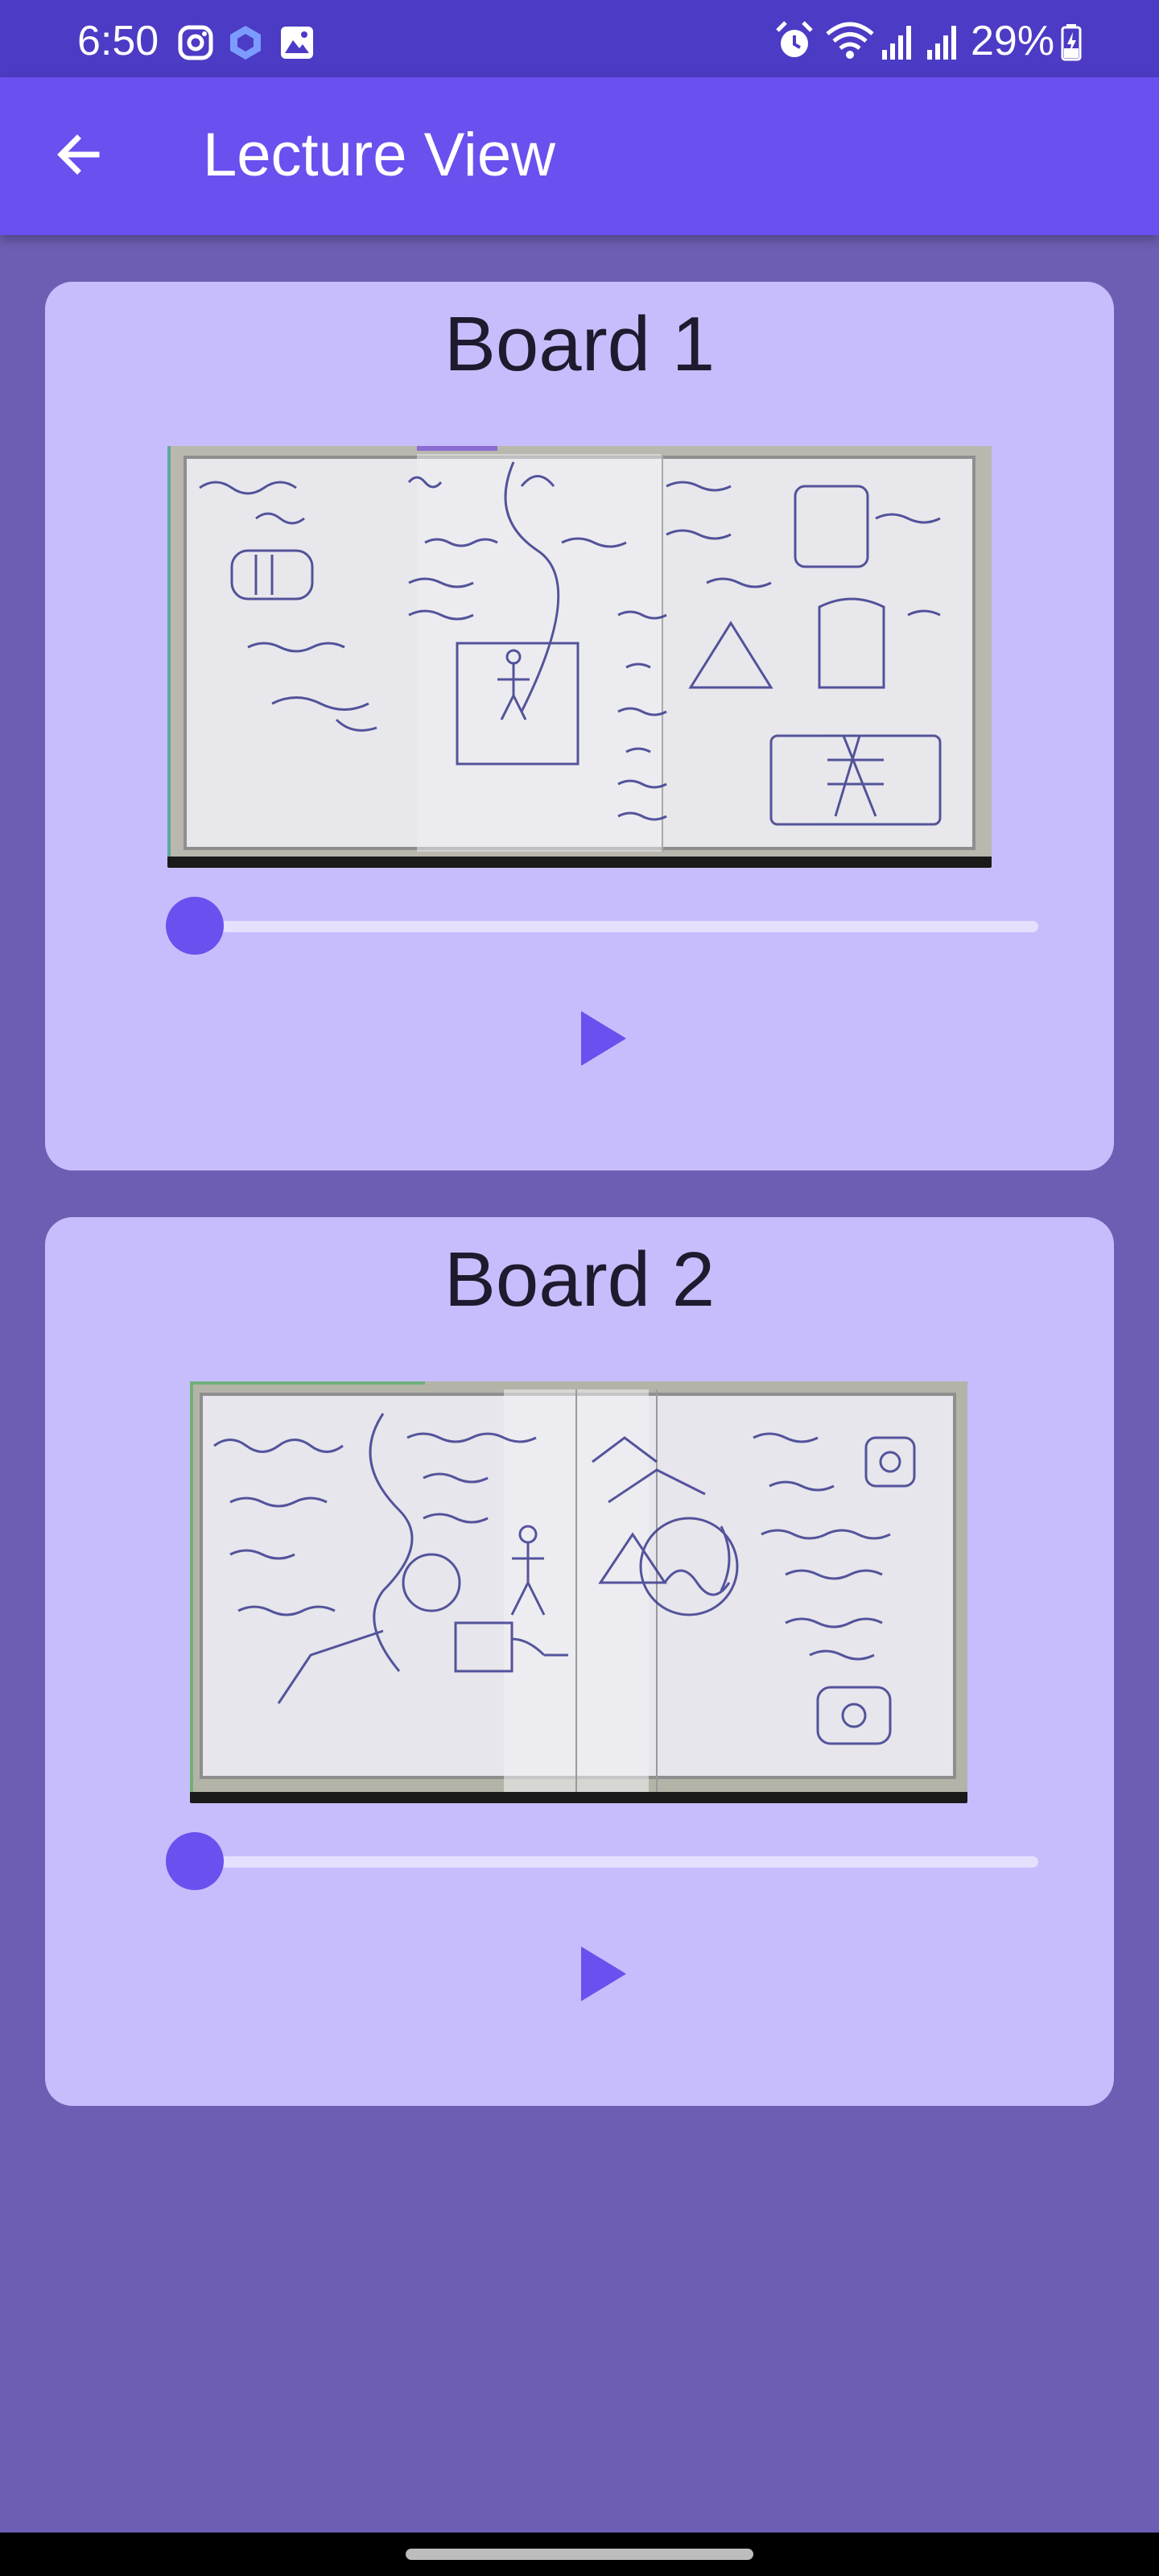 The width and height of the screenshot is (1159, 2576). What do you see at coordinates (1071, 42) in the screenshot?
I see `battery-charging-icon` at bounding box center [1071, 42].